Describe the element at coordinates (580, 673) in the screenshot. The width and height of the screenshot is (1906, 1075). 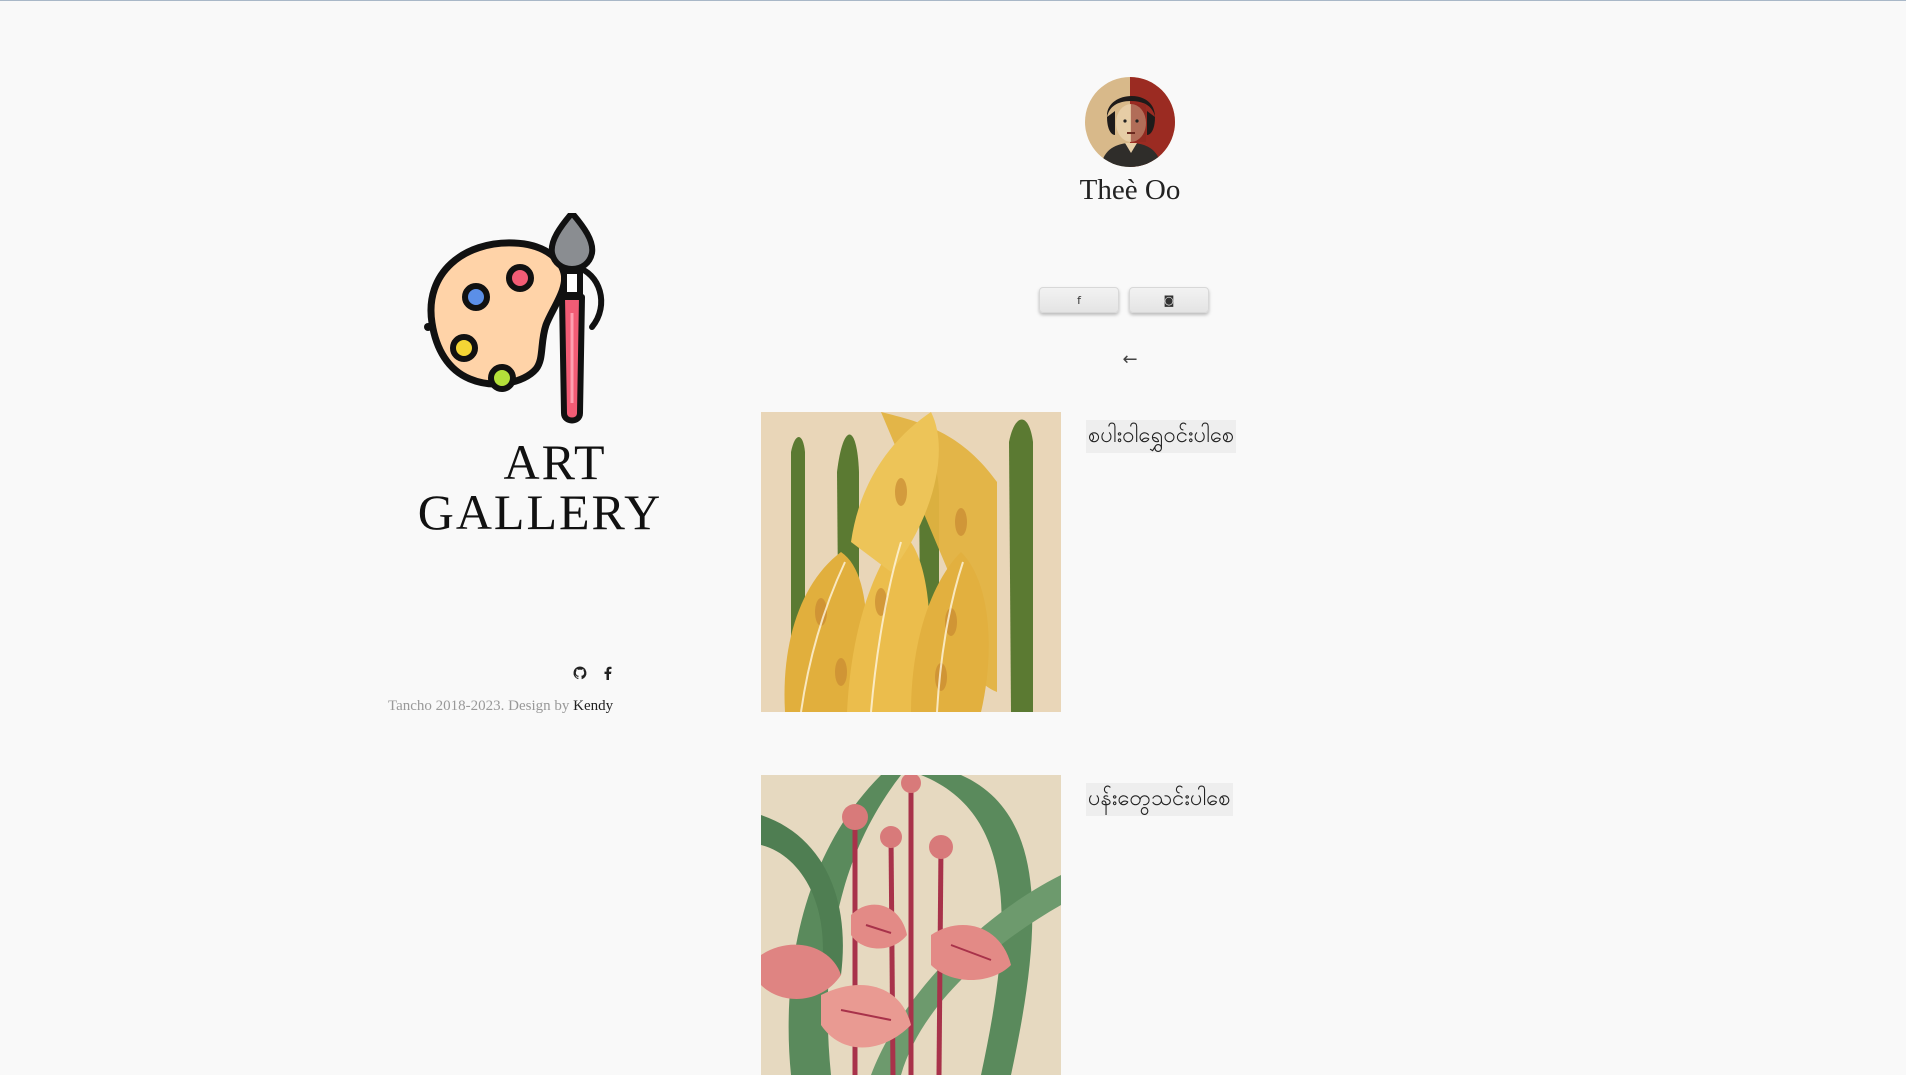
I see `github-icon` at that location.